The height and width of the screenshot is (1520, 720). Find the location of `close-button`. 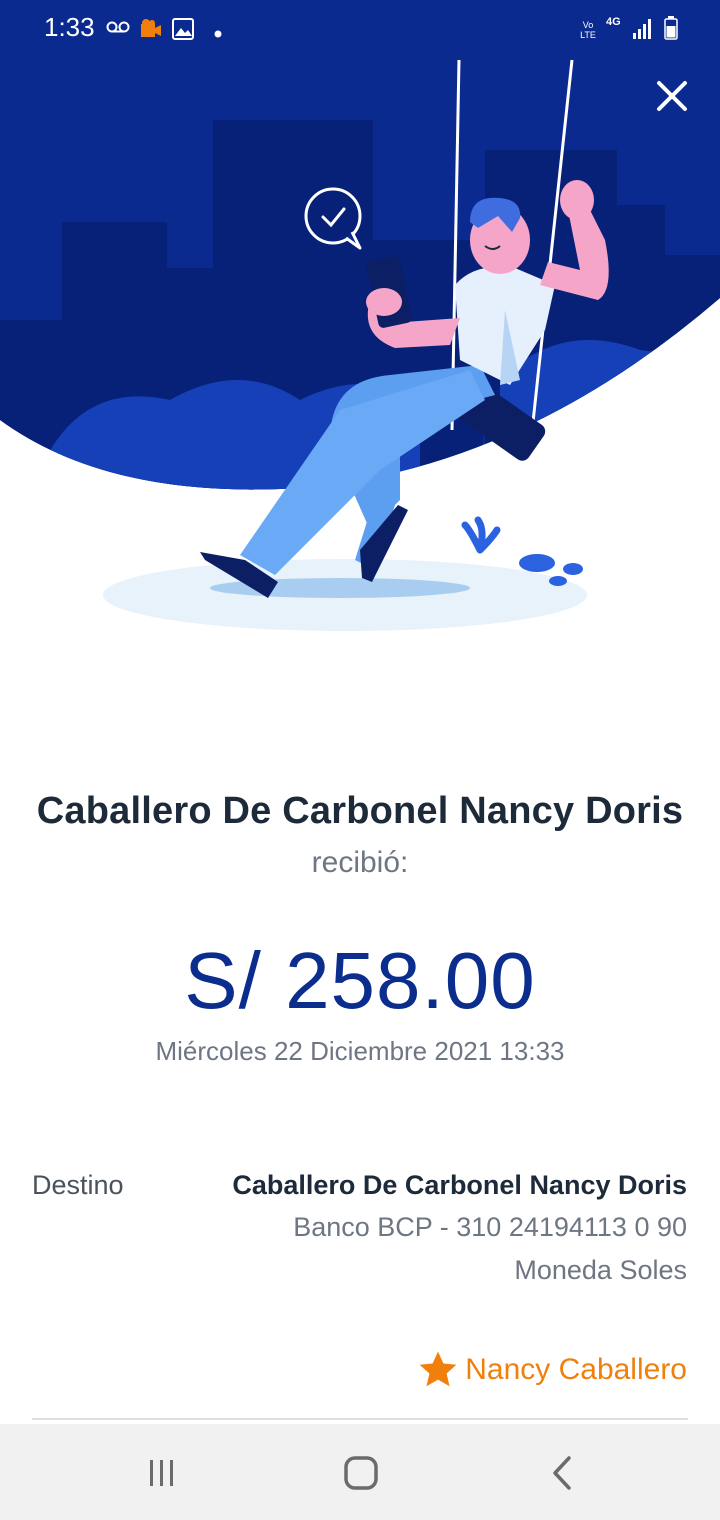

close-button is located at coordinates (672, 96).